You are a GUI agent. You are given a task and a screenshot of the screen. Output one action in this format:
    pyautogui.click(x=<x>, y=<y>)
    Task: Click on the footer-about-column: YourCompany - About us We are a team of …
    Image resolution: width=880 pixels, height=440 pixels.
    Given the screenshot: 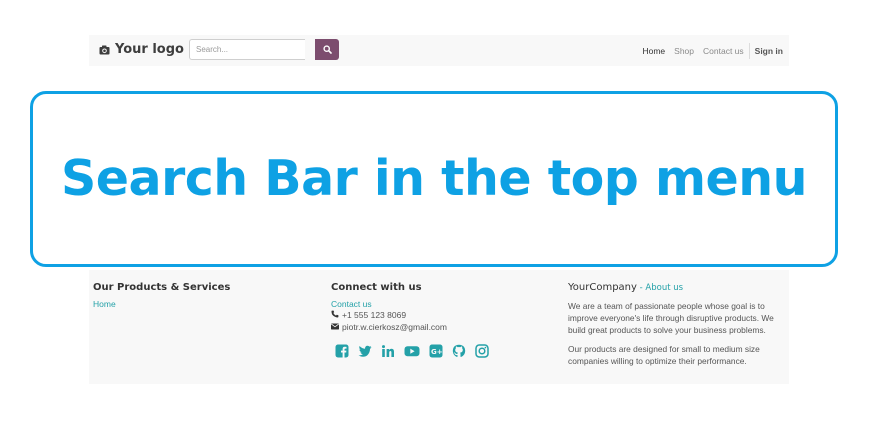 What is the action you would take?
    pyautogui.click(x=678, y=328)
    